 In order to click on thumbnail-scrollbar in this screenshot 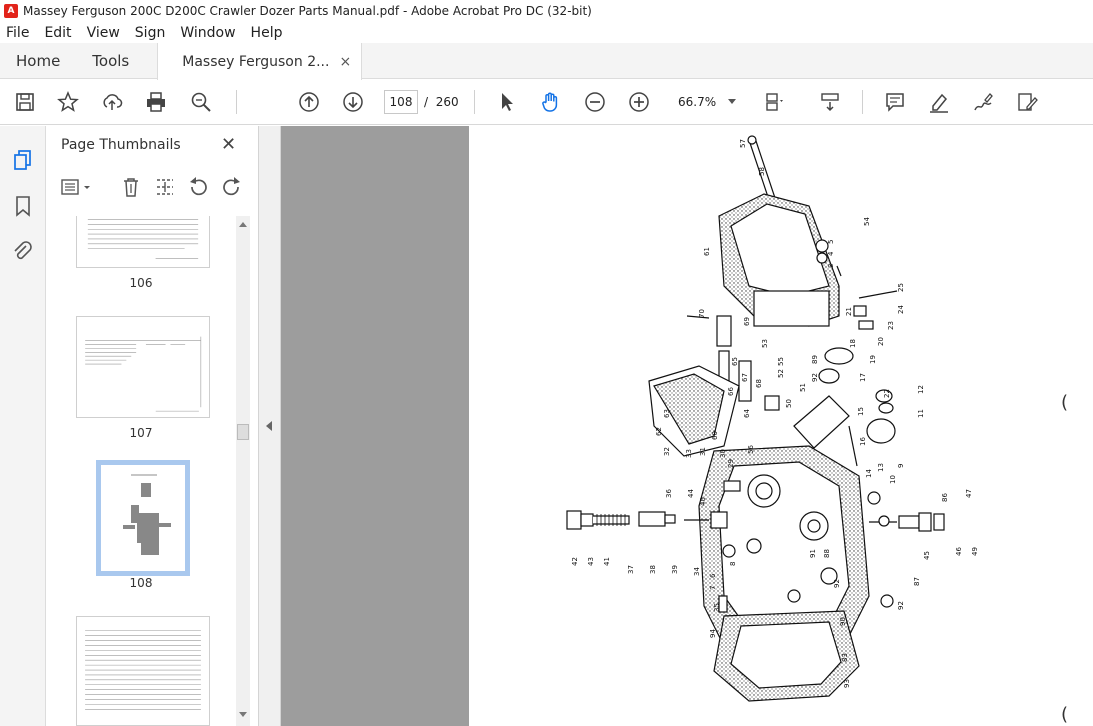, I will do `click(243, 471)`.